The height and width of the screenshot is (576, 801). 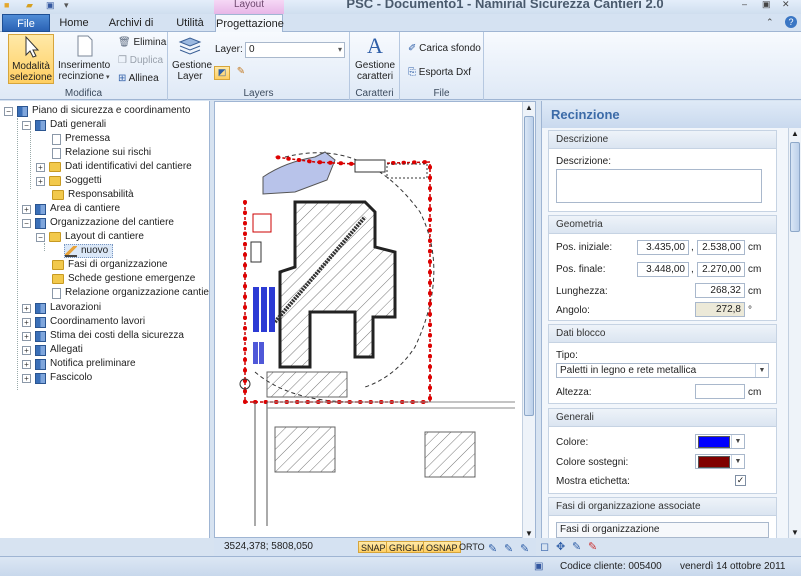 What do you see at coordinates (258, 93) in the screenshot?
I see `group-layers-label: Layers` at bounding box center [258, 93].